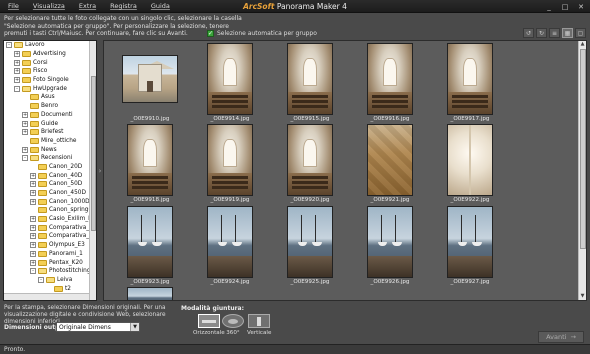  What do you see at coordinates (582, 296) in the screenshot?
I see `scroll-down-icon: ▼` at bounding box center [582, 296].